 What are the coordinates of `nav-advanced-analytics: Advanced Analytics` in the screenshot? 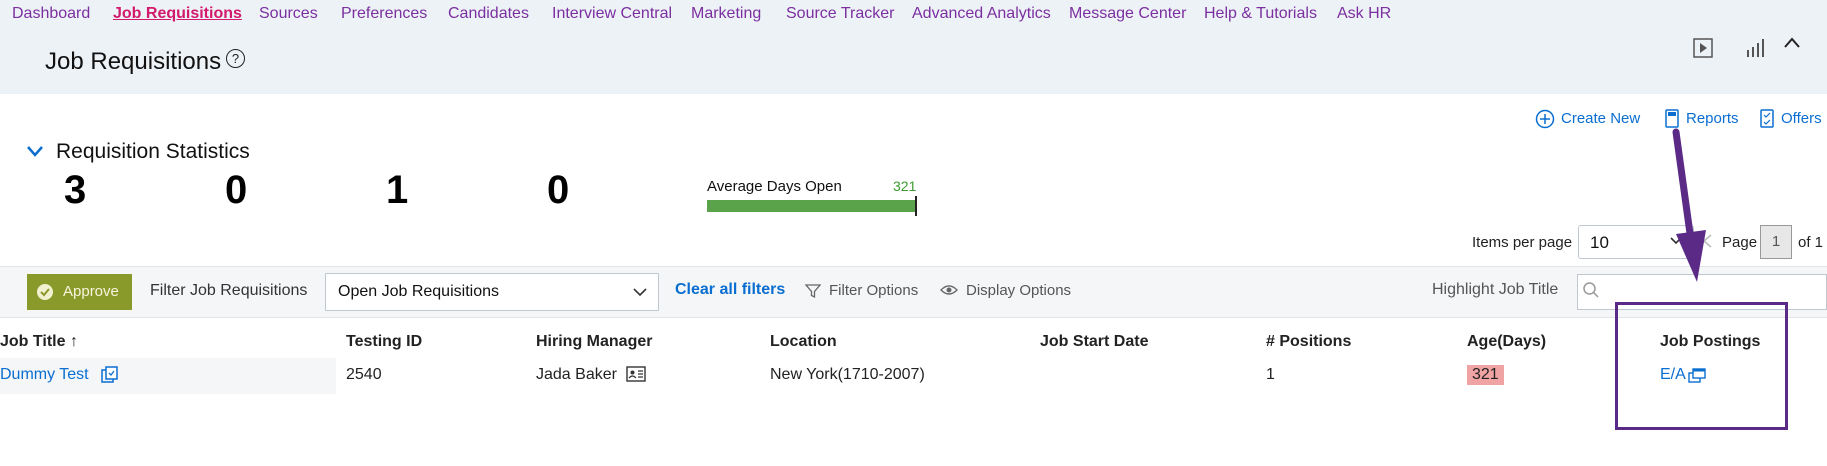 It's located at (981, 14).